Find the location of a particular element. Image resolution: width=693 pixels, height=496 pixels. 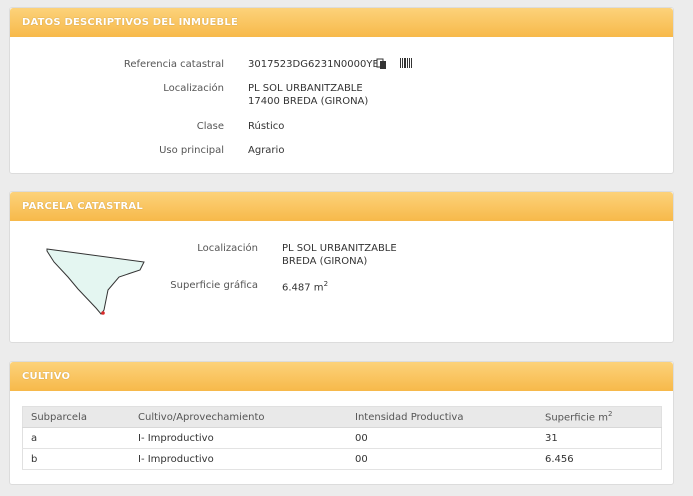

parcela-catastral-header: PARCELA CATASTRAL is located at coordinates (341, 206).